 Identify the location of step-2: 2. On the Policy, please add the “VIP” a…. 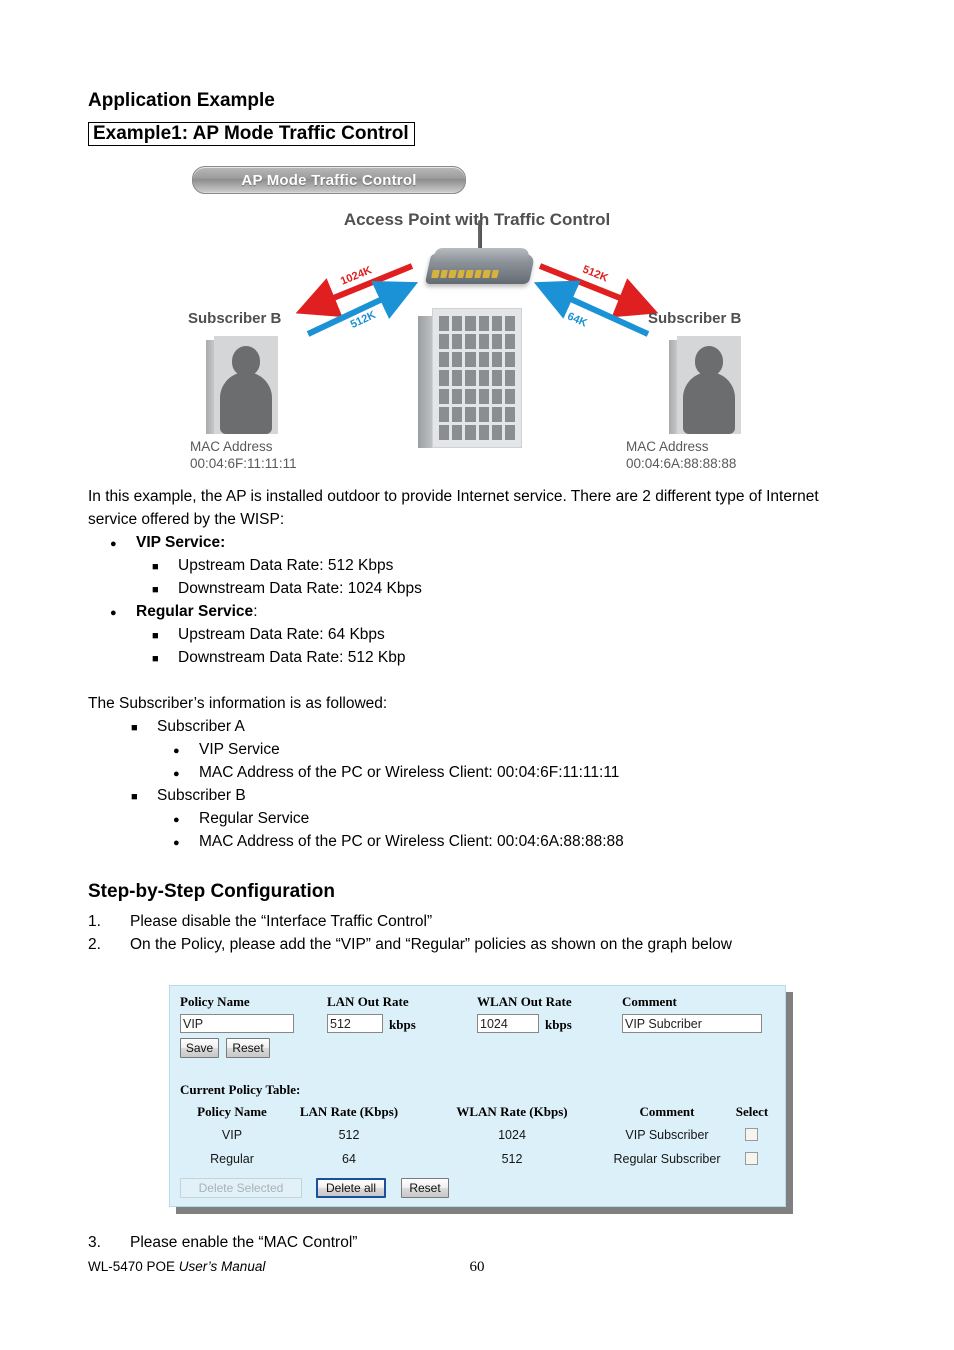
(410, 945).